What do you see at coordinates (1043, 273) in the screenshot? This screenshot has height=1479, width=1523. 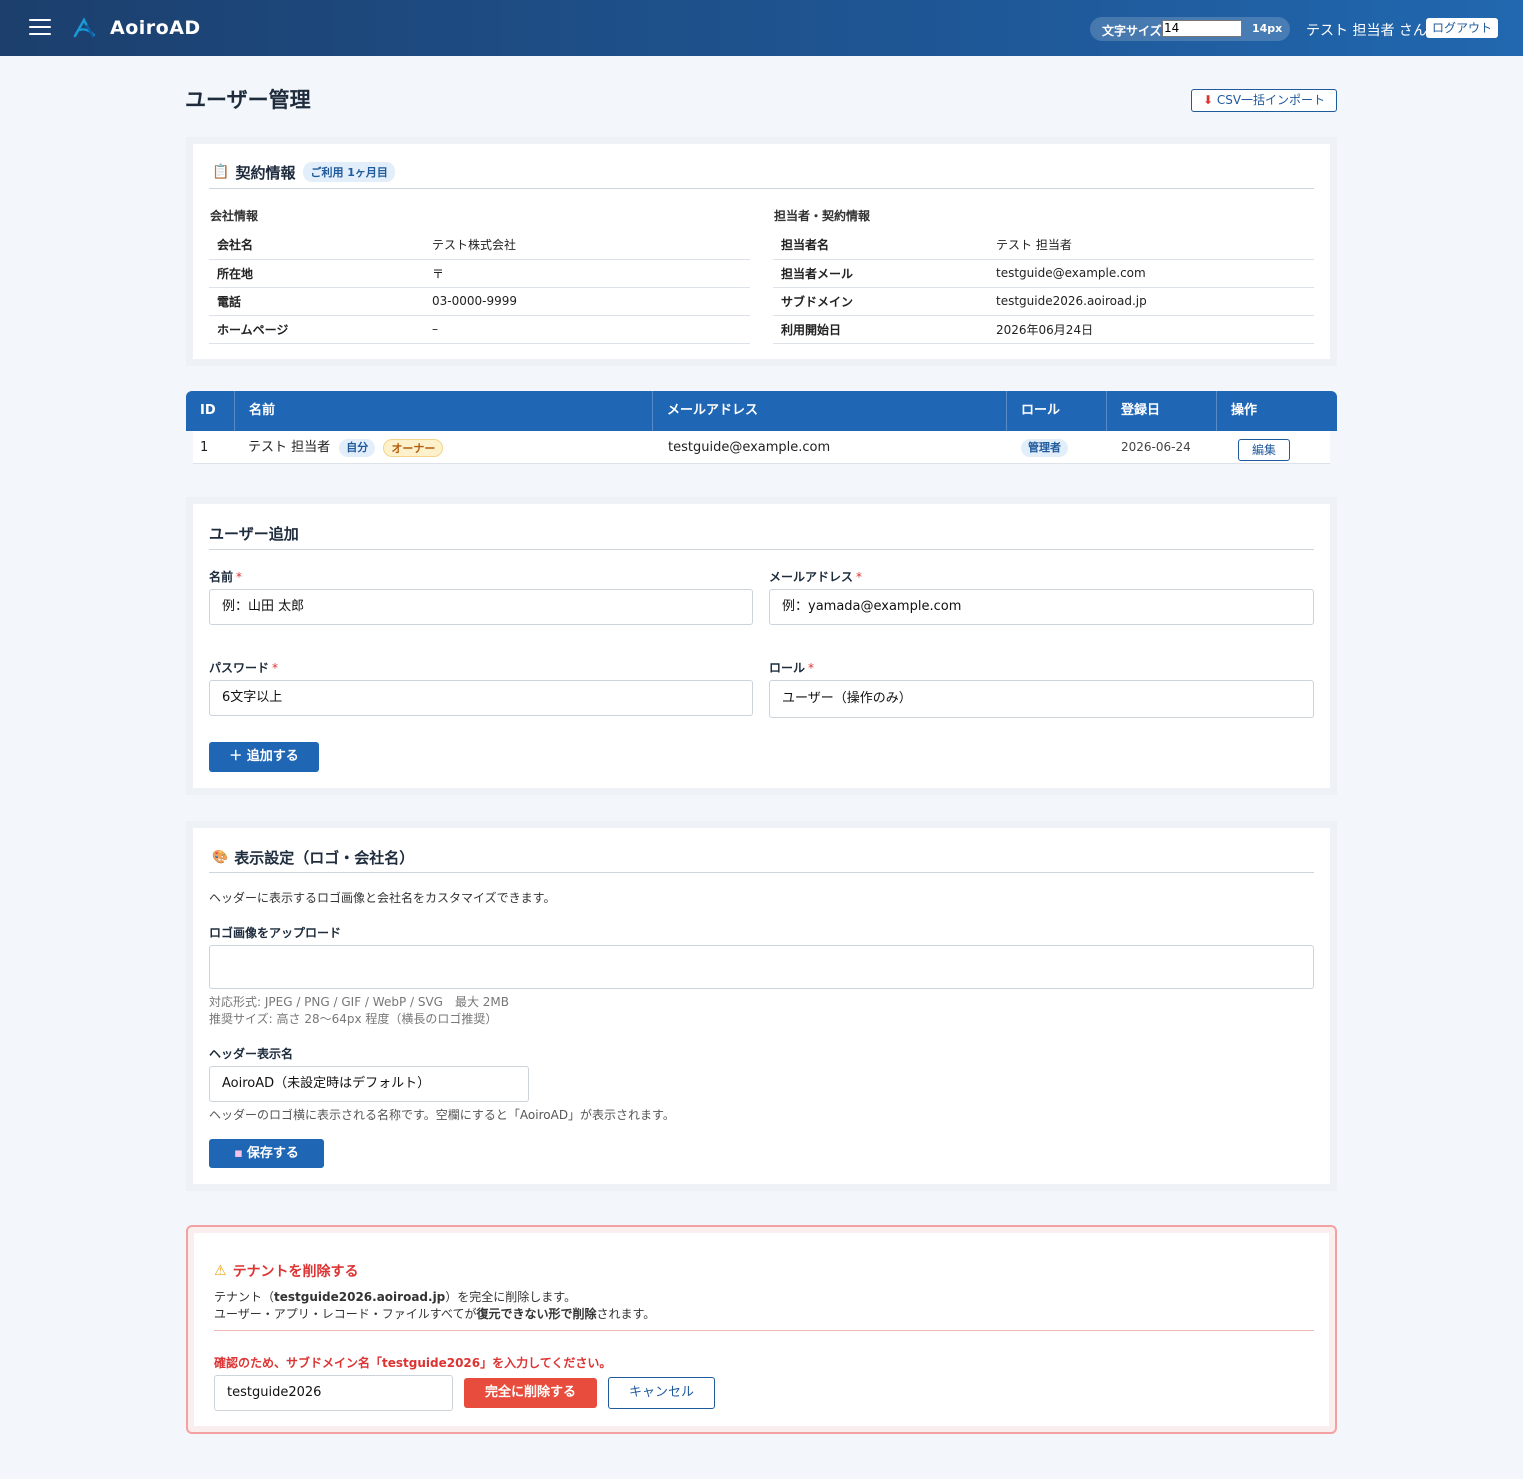 I see `contact-row: 担当者メール testguide@example.com` at bounding box center [1043, 273].